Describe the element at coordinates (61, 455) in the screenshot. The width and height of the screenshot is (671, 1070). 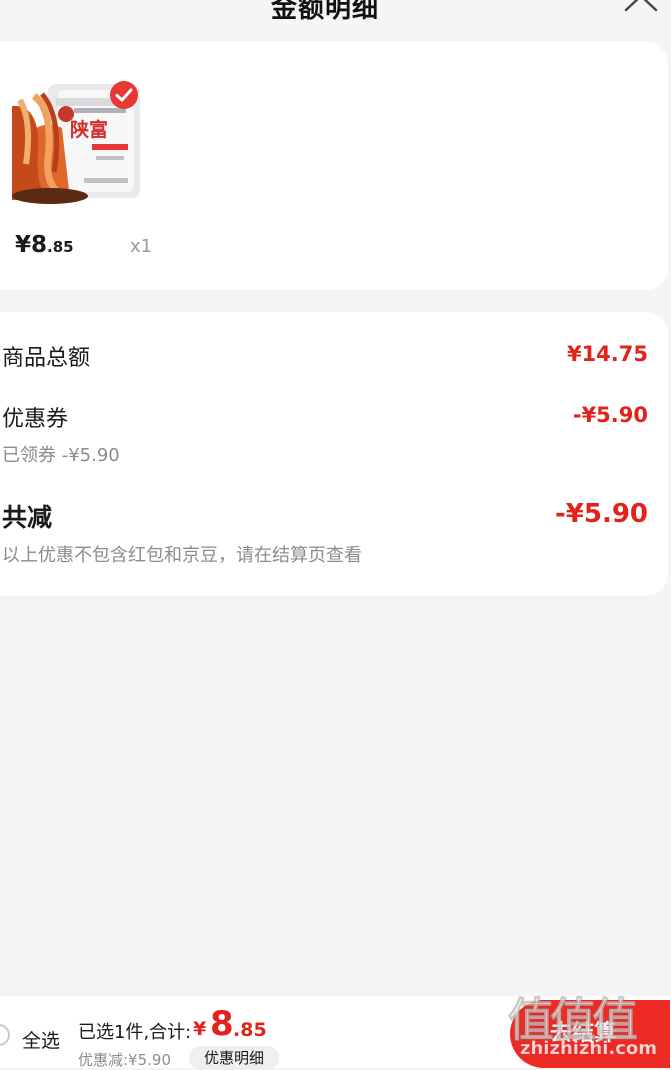
I see `coupon-claimed-text: 已领券 -¥5.90` at that location.